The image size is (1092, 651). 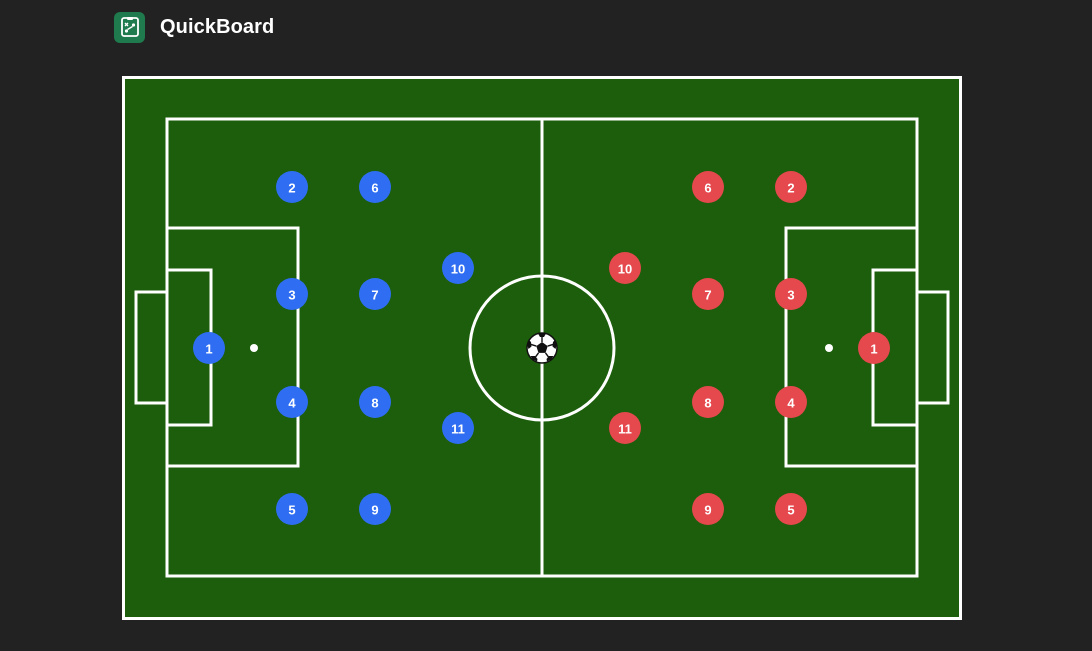 I want to click on player-away-6: 6, so click(x=708, y=187).